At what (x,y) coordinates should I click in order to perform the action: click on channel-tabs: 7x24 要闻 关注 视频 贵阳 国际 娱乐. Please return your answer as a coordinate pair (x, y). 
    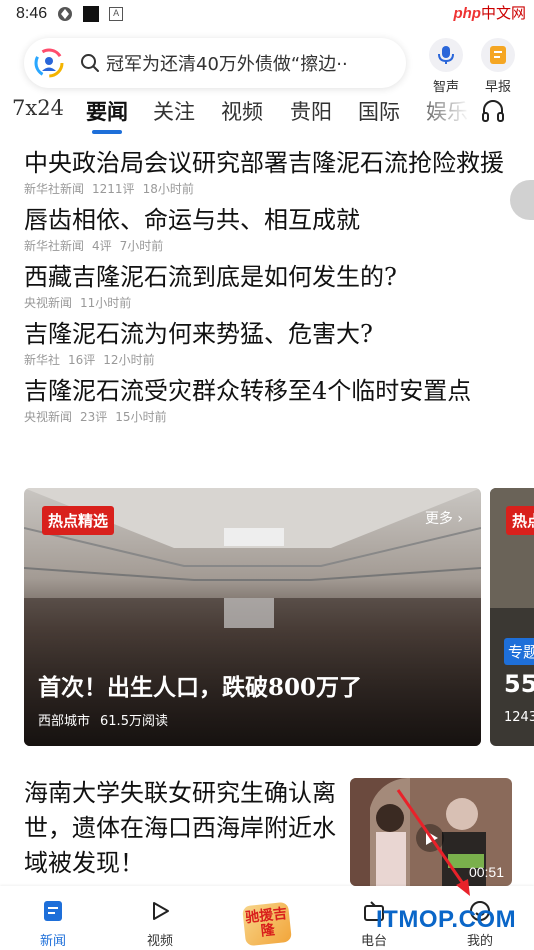
    Looking at the image, I should click on (267, 118).